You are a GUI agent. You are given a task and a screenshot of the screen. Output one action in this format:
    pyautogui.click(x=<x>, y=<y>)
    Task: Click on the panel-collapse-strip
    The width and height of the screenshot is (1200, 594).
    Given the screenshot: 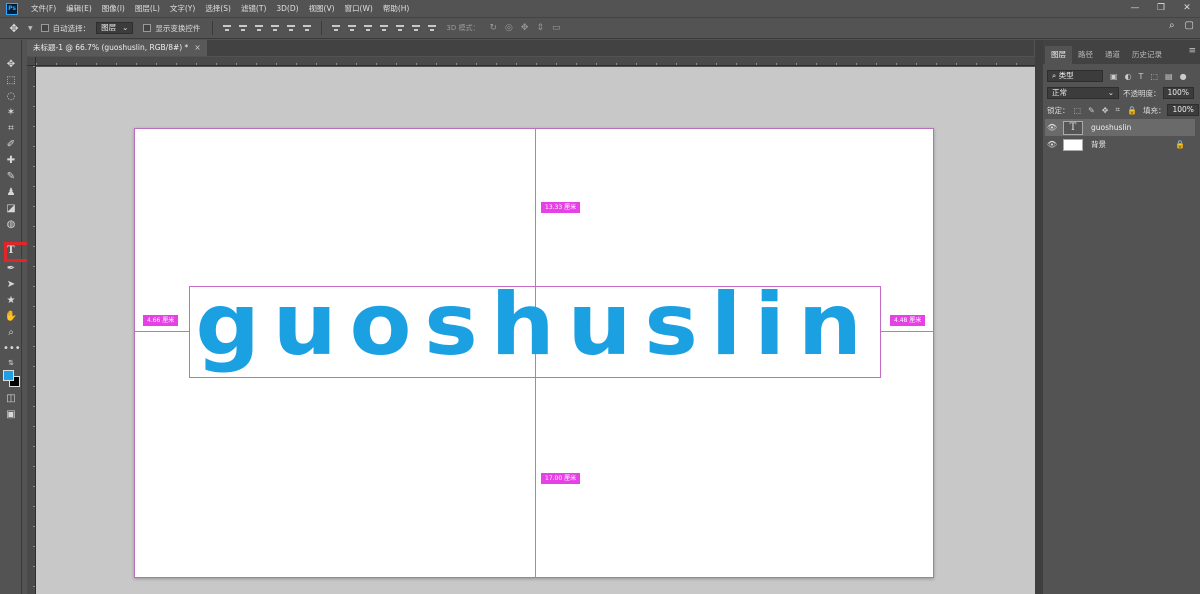 What is the action you would take?
    pyautogui.click(x=1039, y=317)
    